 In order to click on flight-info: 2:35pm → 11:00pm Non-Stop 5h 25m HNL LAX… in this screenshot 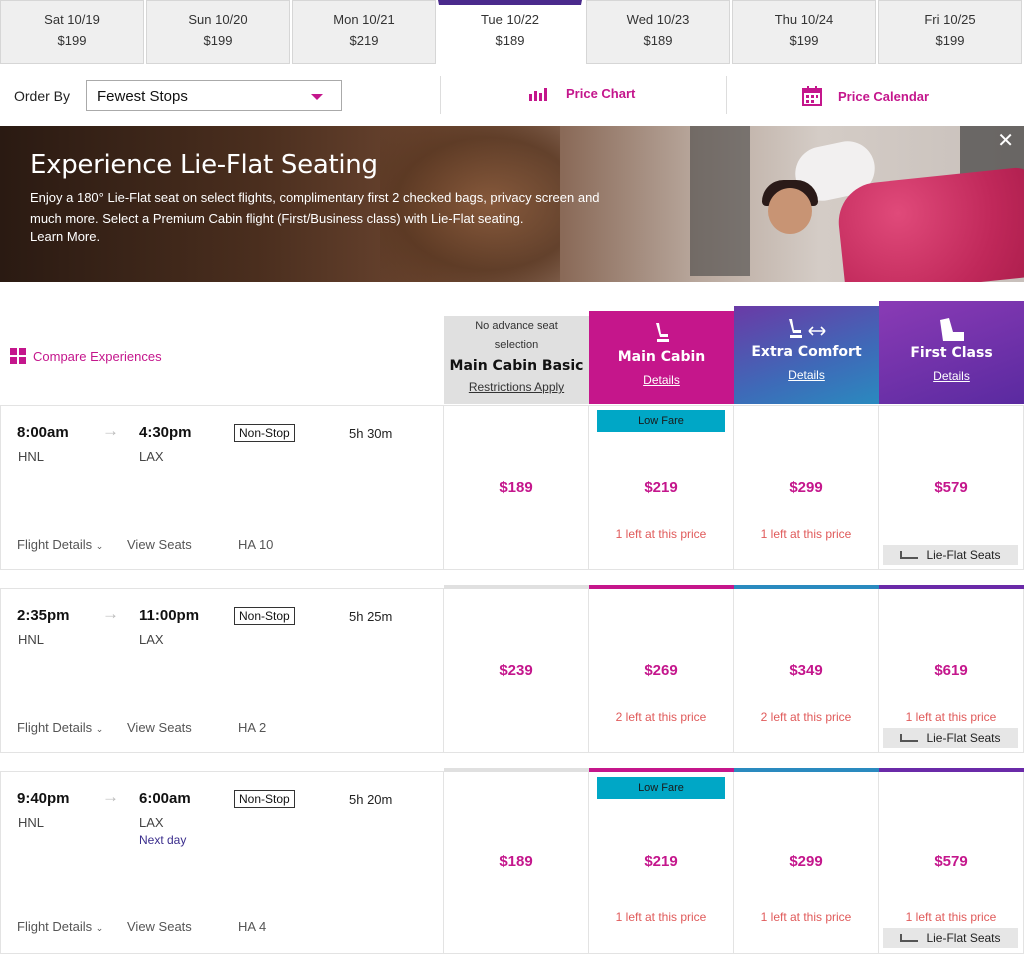, I will do `click(222, 670)`.